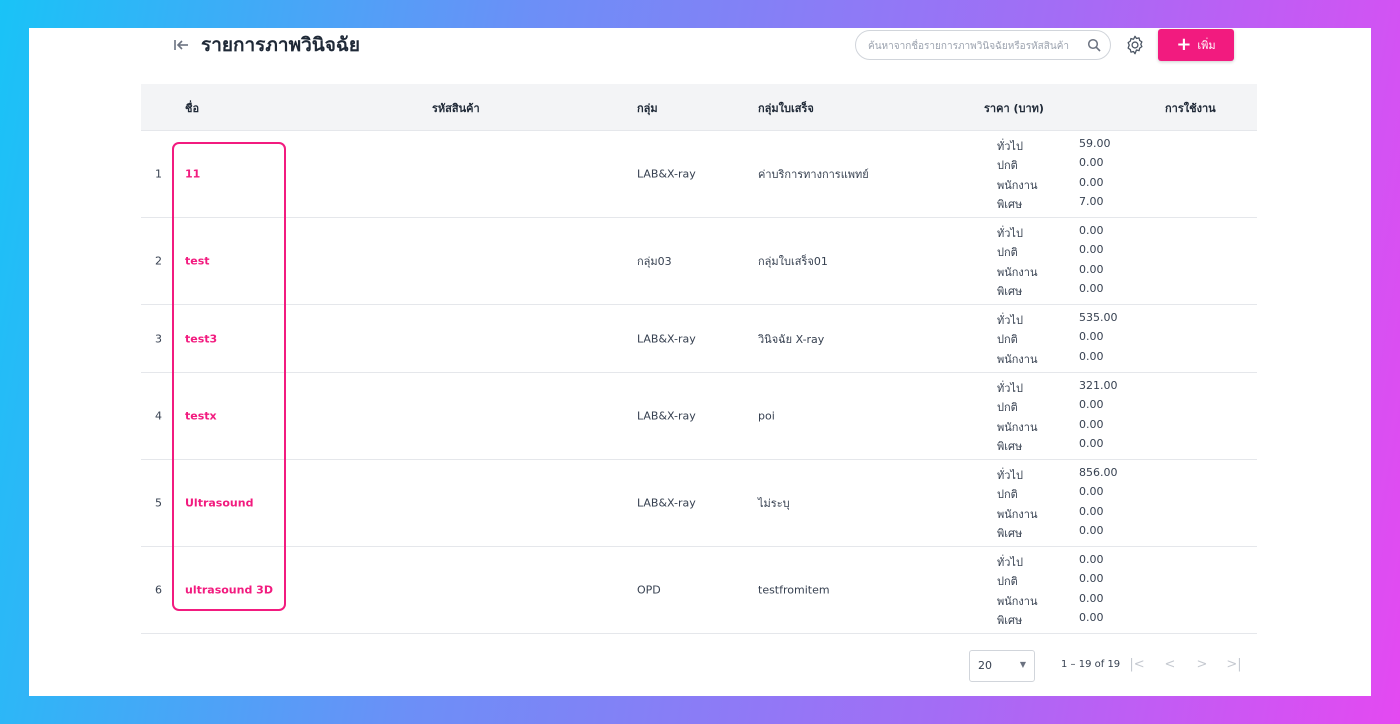  What do you see at coordinates (192, 108) in the screenshot?
I see `column-header-name: ชื่อ` at bounding box center [192, 108].